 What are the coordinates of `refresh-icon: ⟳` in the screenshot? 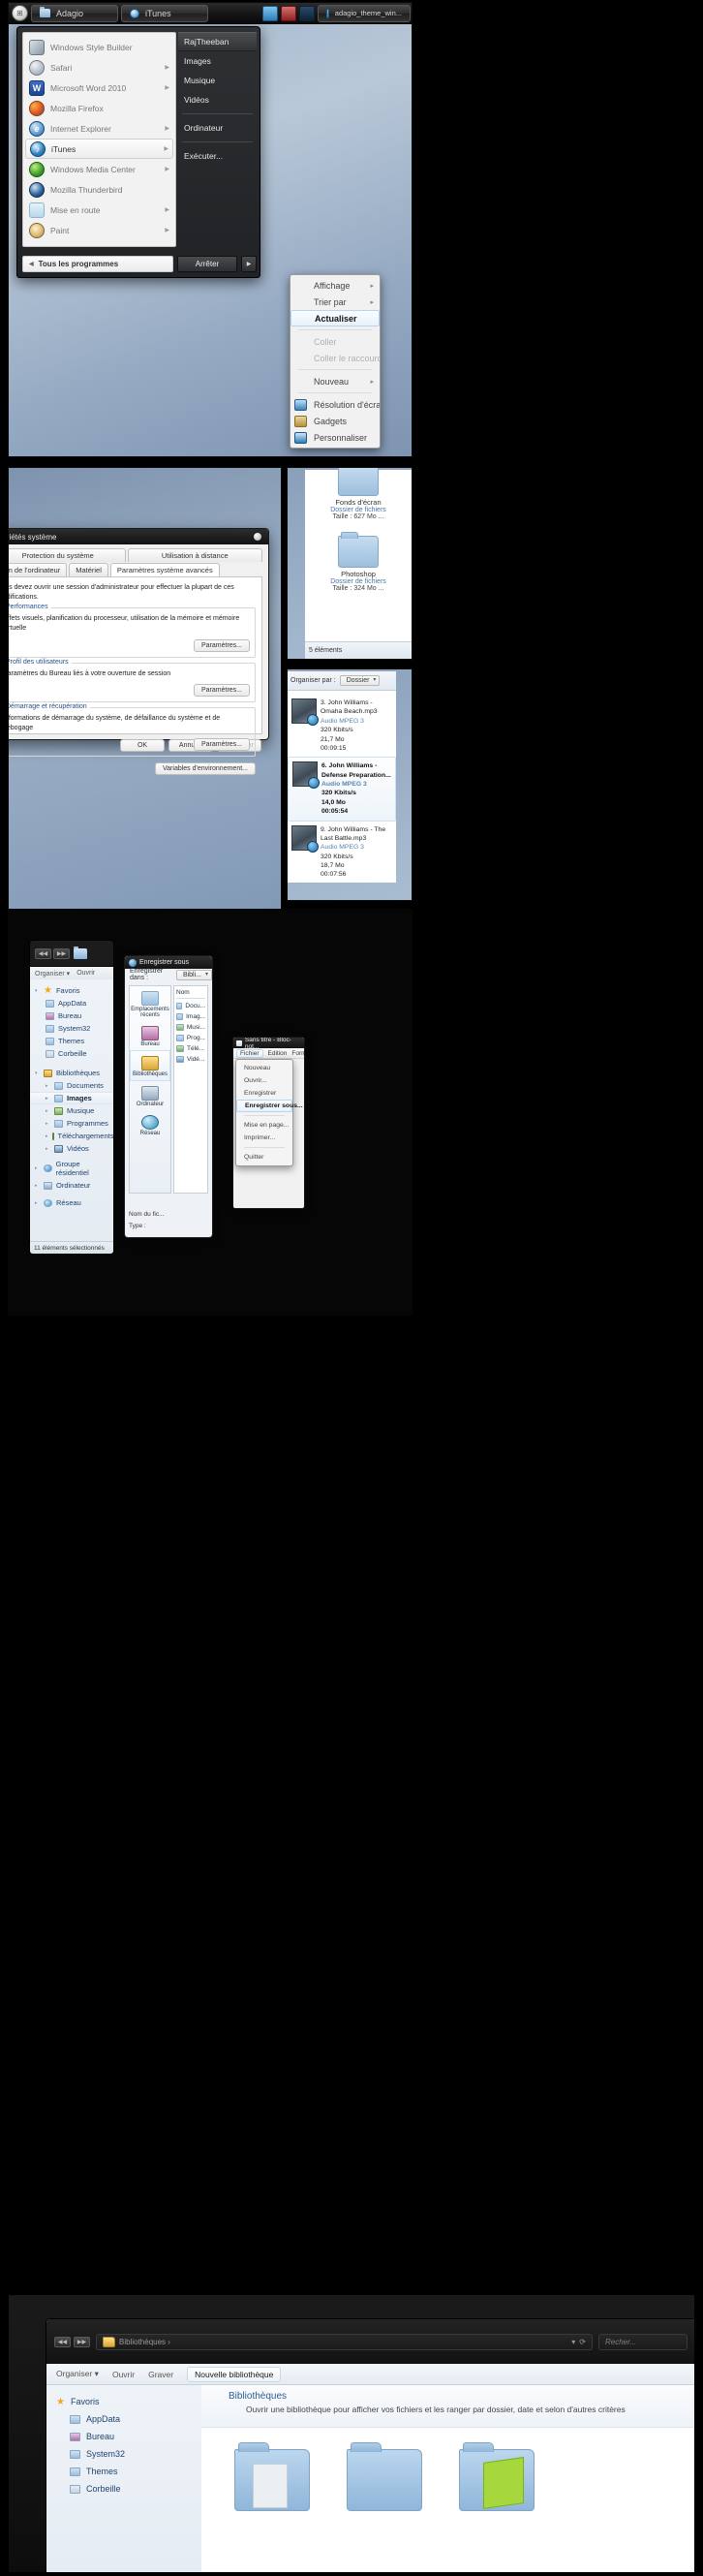 It's located at (582, 2342).